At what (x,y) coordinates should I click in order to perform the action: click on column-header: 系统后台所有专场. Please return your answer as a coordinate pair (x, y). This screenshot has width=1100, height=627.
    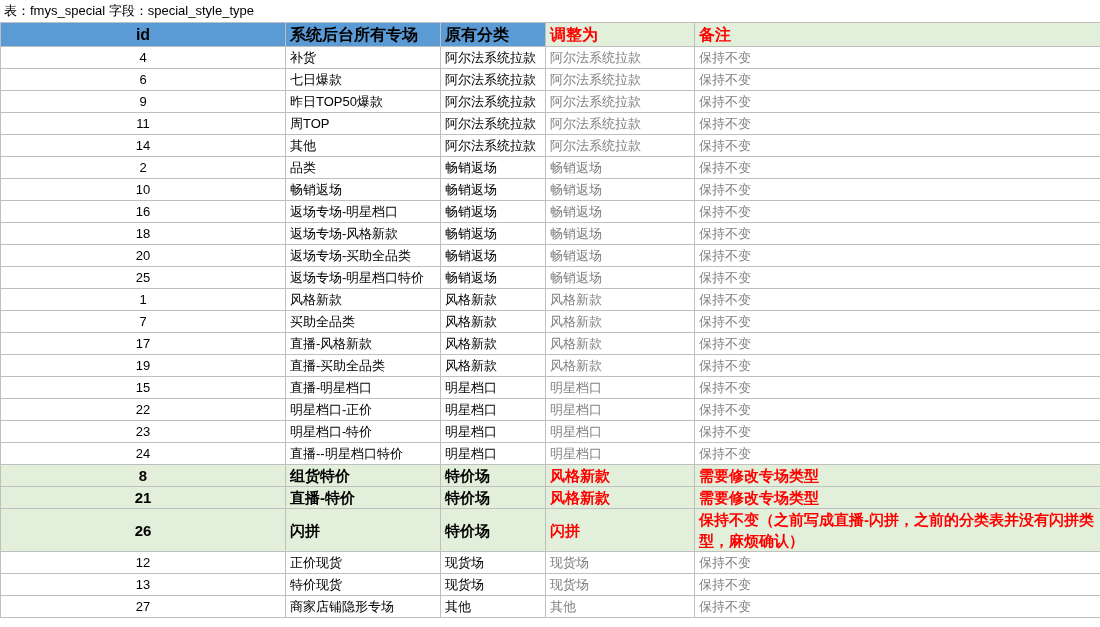
    Looking at the image, I should click on (363, 34).